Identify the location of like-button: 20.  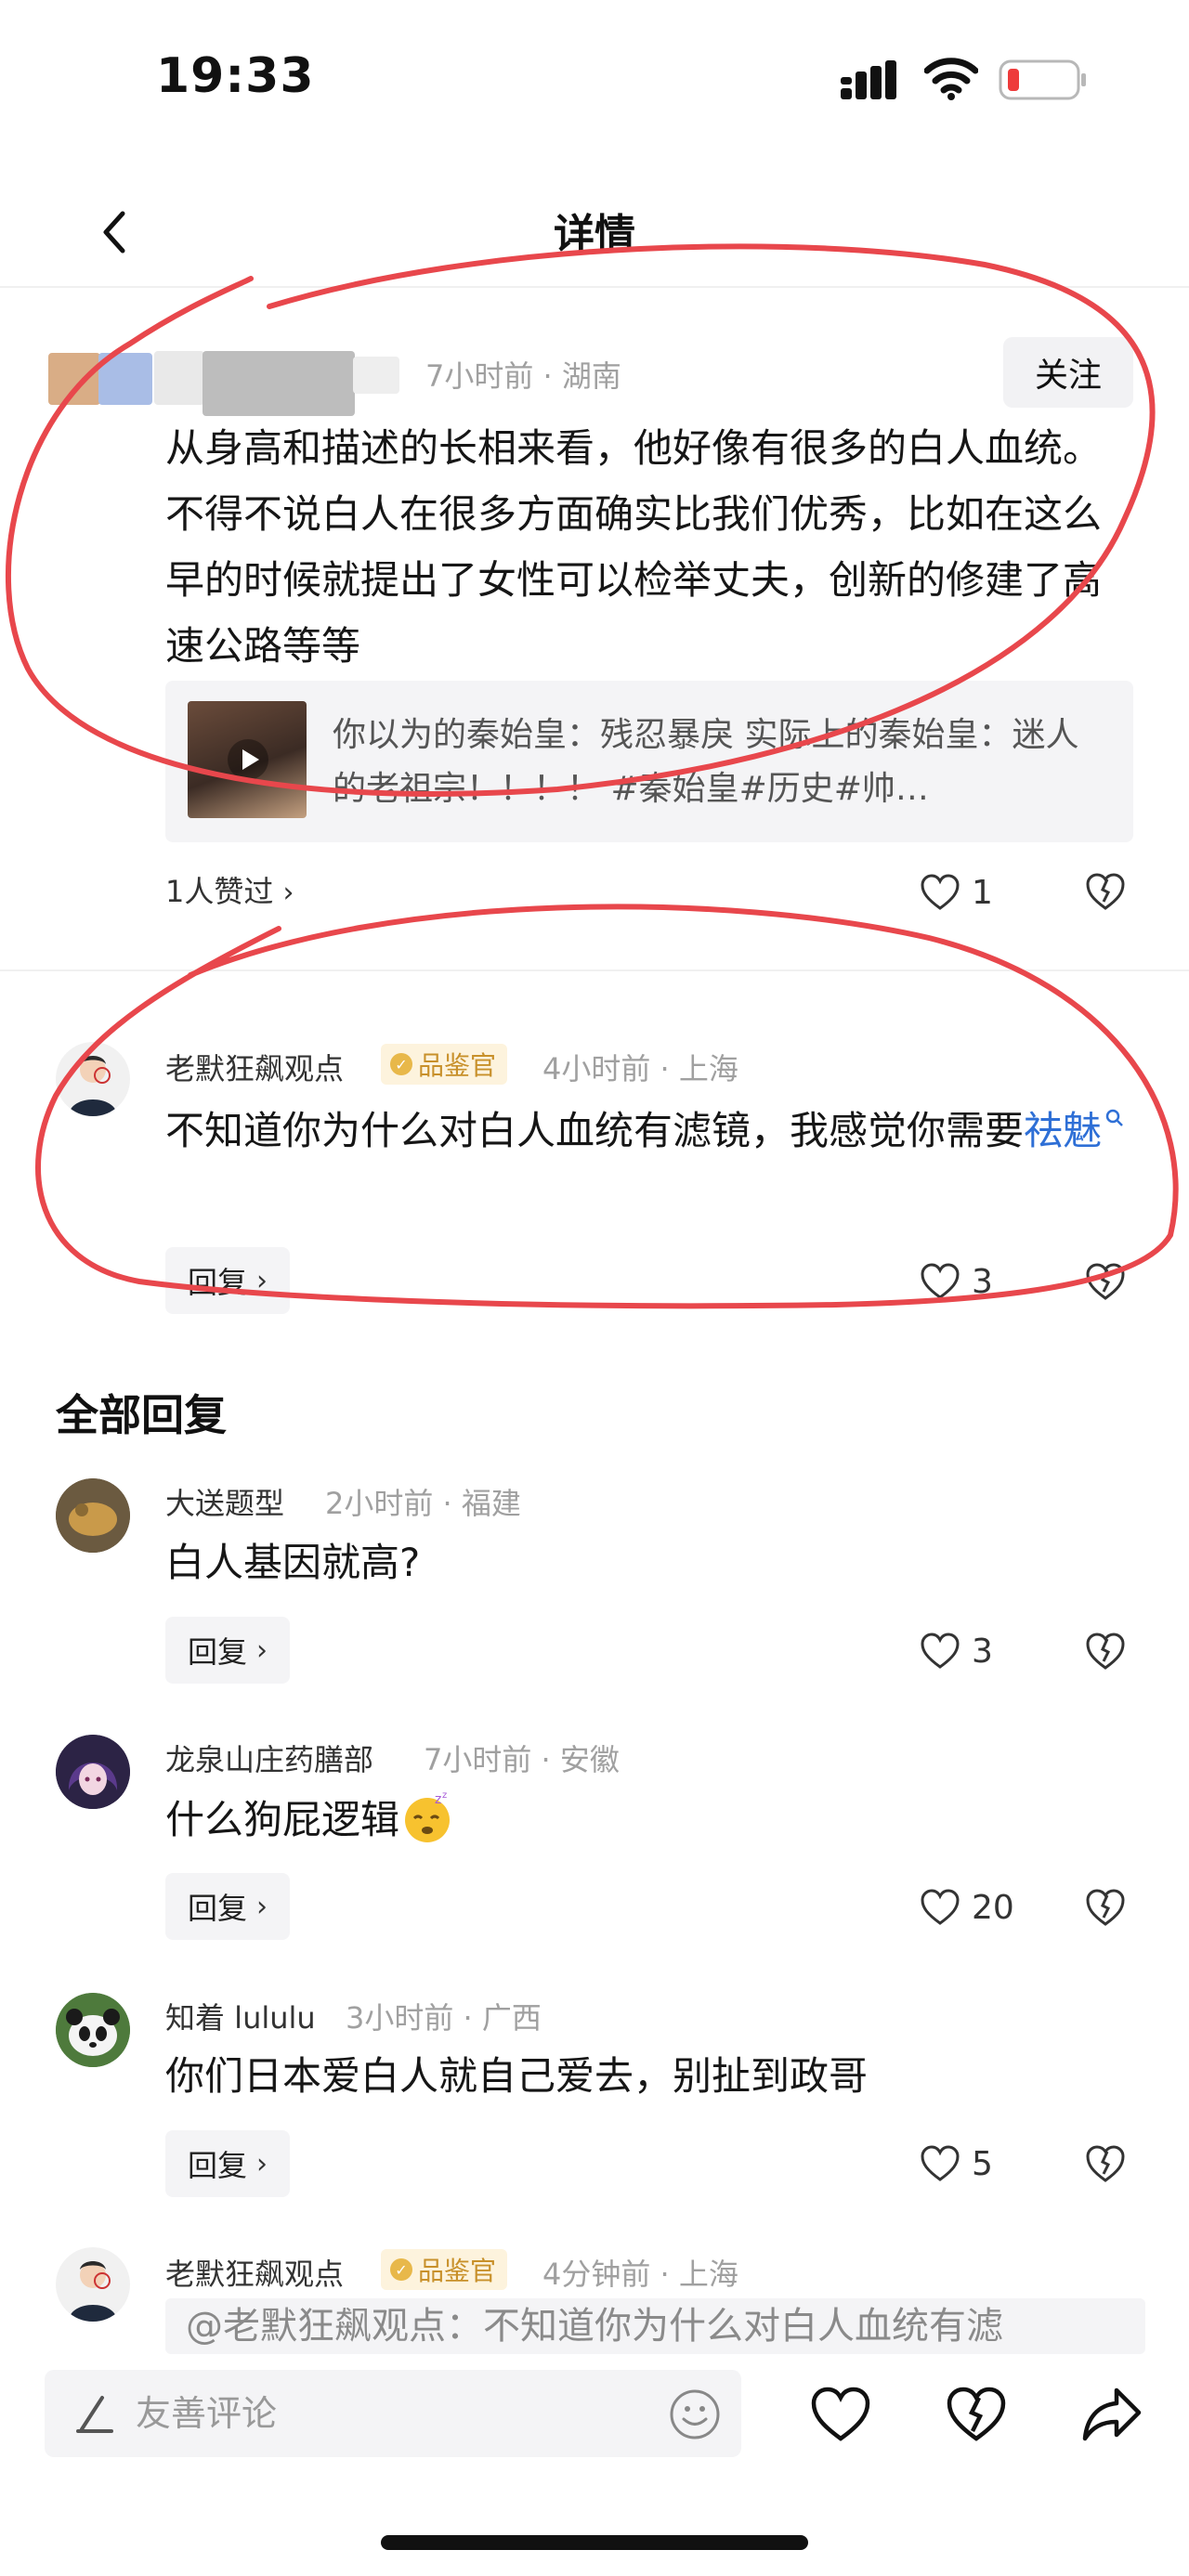
(967, 1907).